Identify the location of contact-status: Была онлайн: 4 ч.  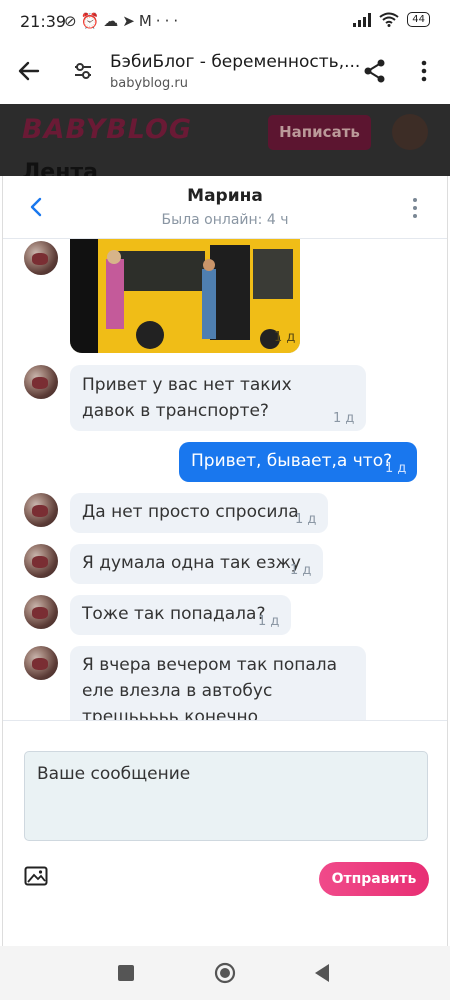
(225, 220).